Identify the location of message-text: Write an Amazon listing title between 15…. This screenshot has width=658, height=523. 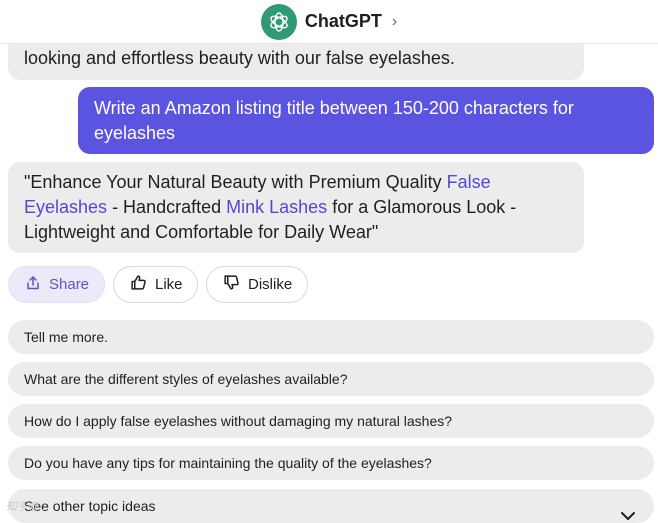
(334, 120).